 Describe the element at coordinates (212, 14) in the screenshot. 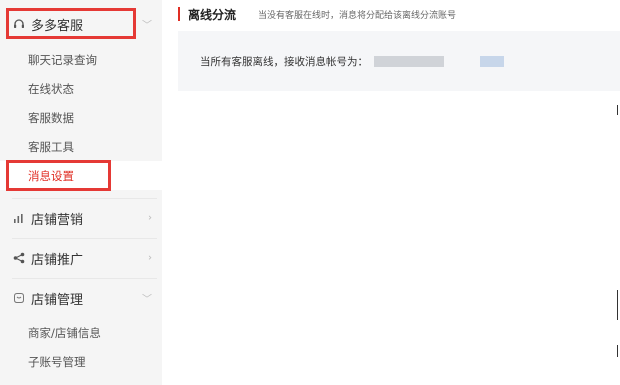

I see `section-title: 离线分流` at that location.